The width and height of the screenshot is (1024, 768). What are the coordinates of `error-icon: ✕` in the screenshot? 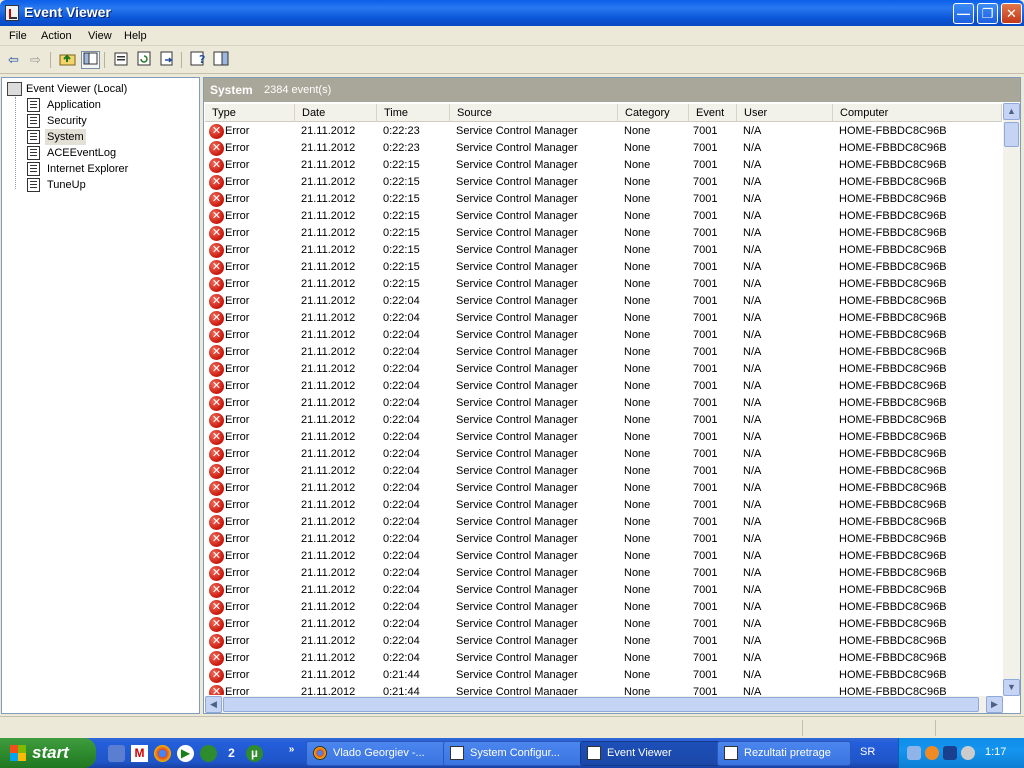 It's located at (216, 369).